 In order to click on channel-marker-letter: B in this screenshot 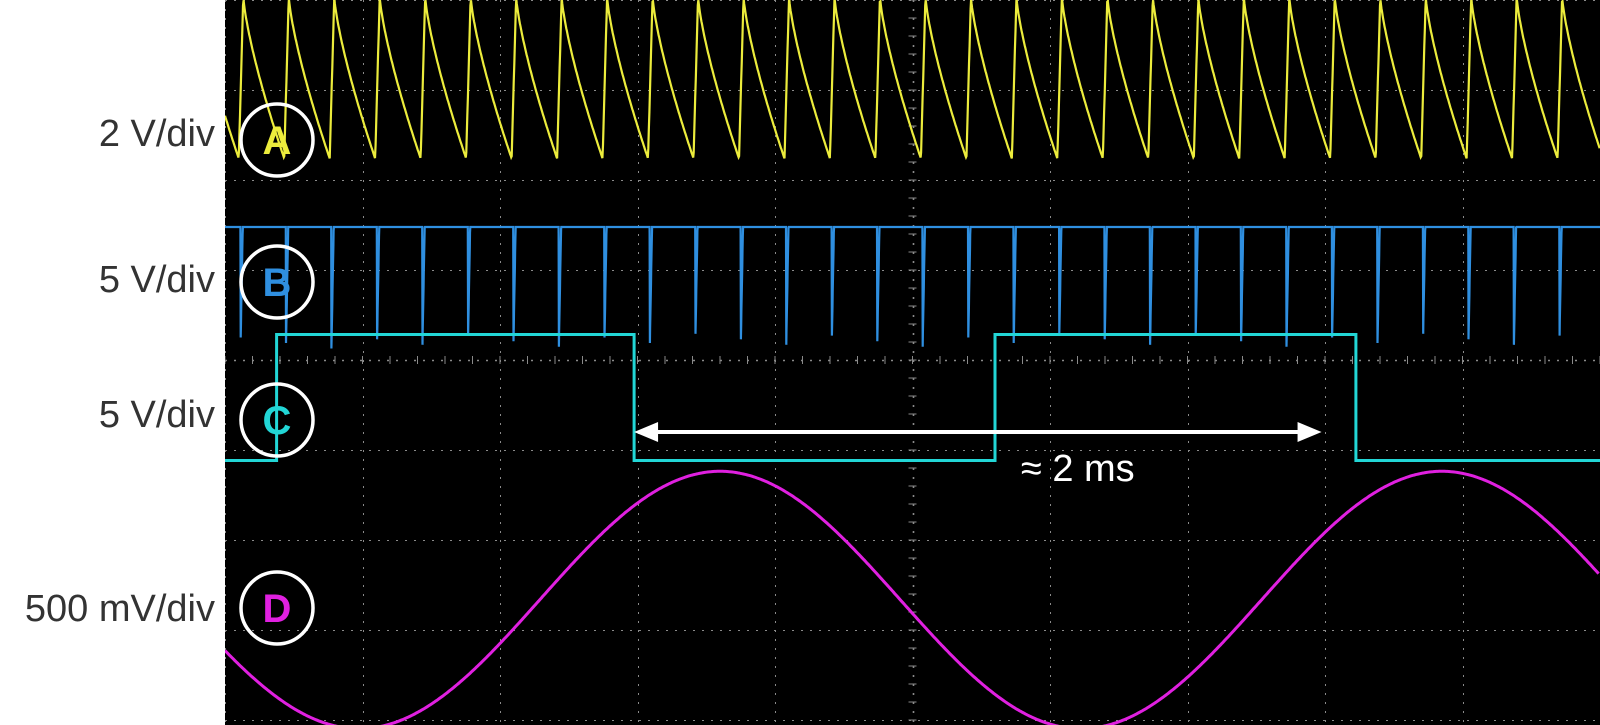, I will do `click(277, 283)`.